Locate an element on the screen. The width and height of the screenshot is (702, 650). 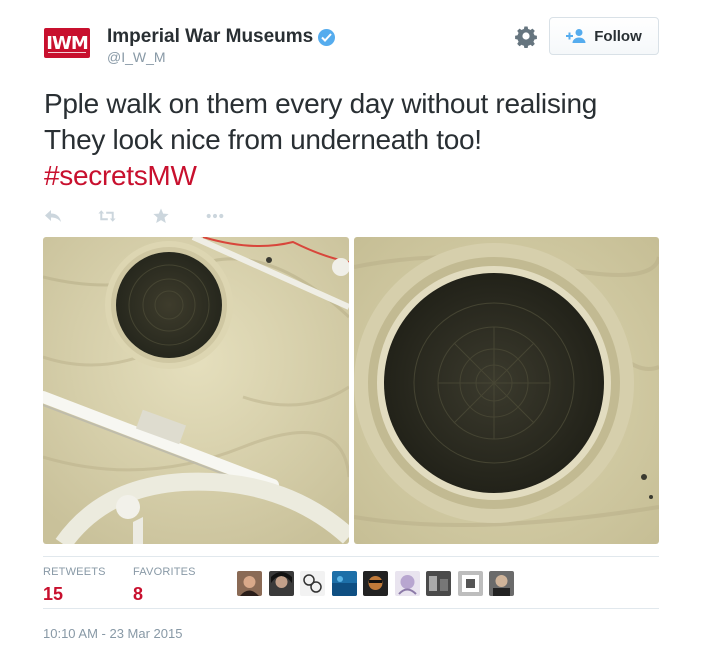
retweets-label: RETWEETS is located at coordinates (74, 572).